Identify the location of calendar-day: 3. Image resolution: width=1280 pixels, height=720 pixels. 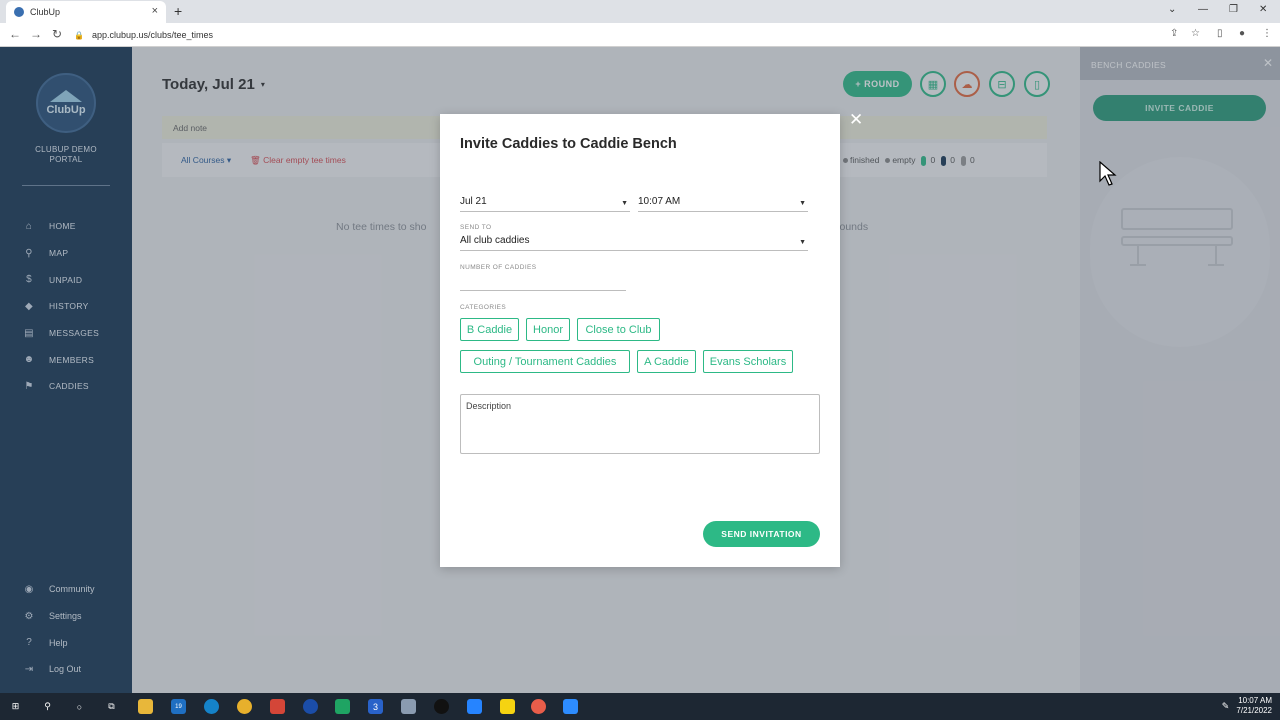
(375, 706).